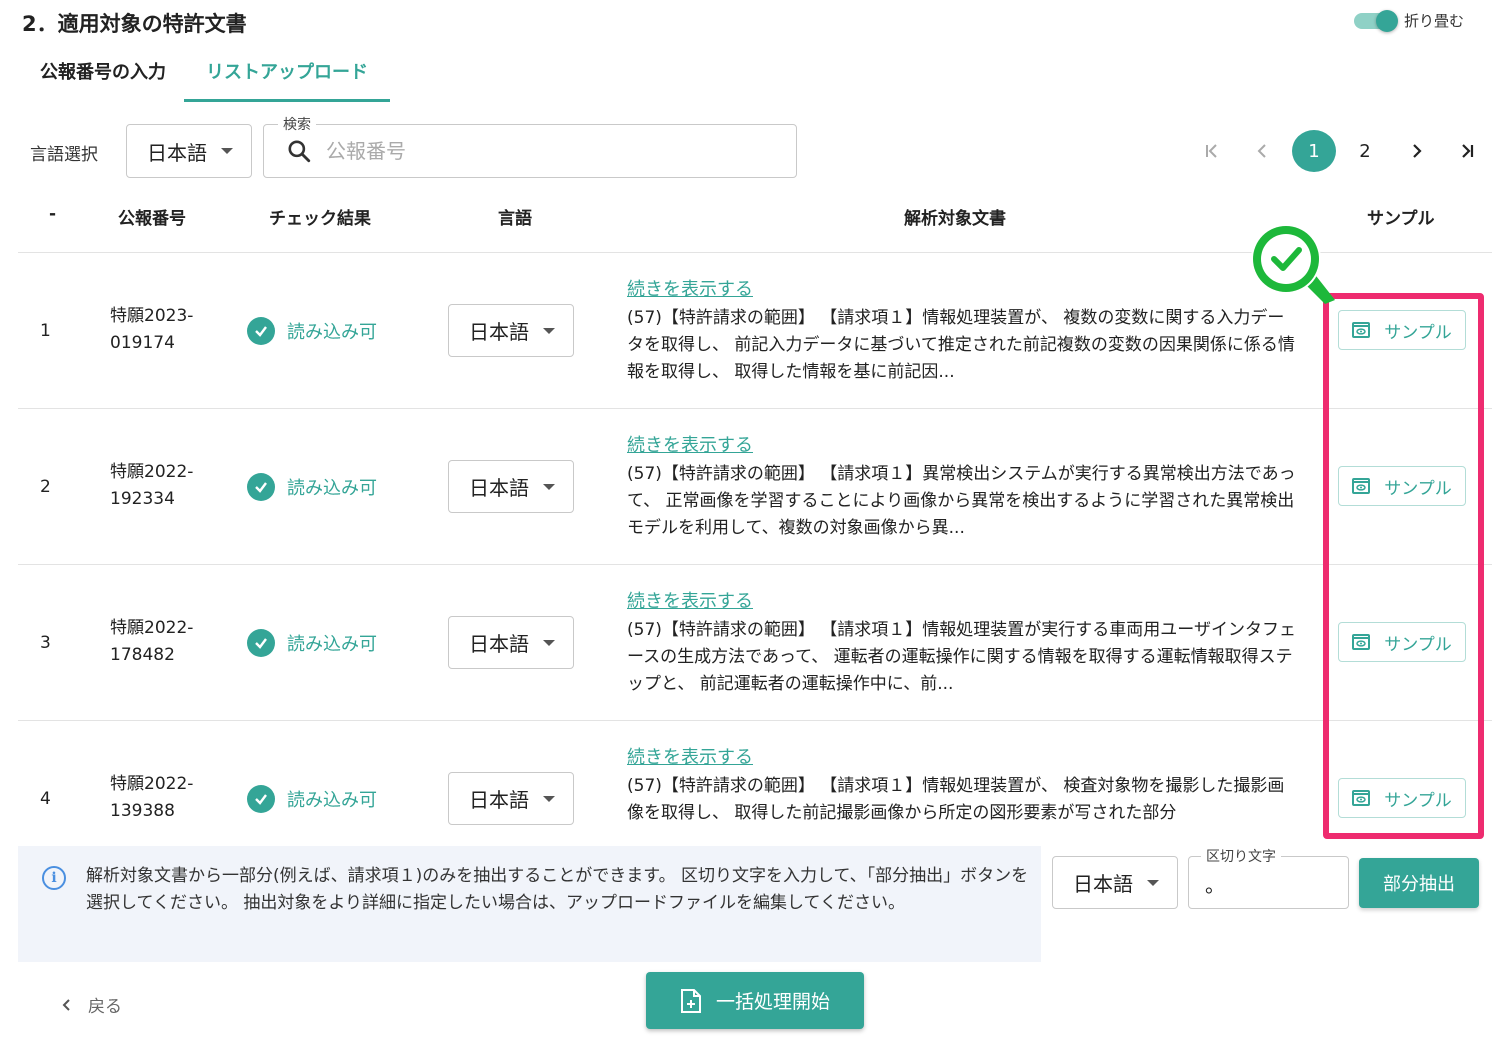 The height and width of the screenshot is (1038, 1500). I want to click on tab-bar: 公報番号の入力 リストアップロード, so click(206, 71).